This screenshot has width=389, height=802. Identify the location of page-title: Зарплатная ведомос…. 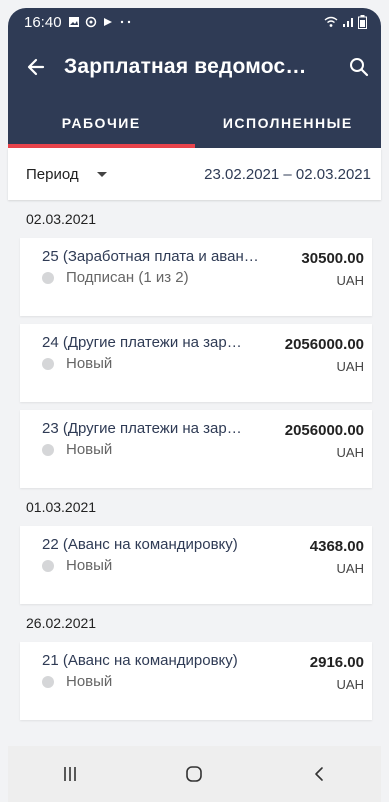
(185, 66).